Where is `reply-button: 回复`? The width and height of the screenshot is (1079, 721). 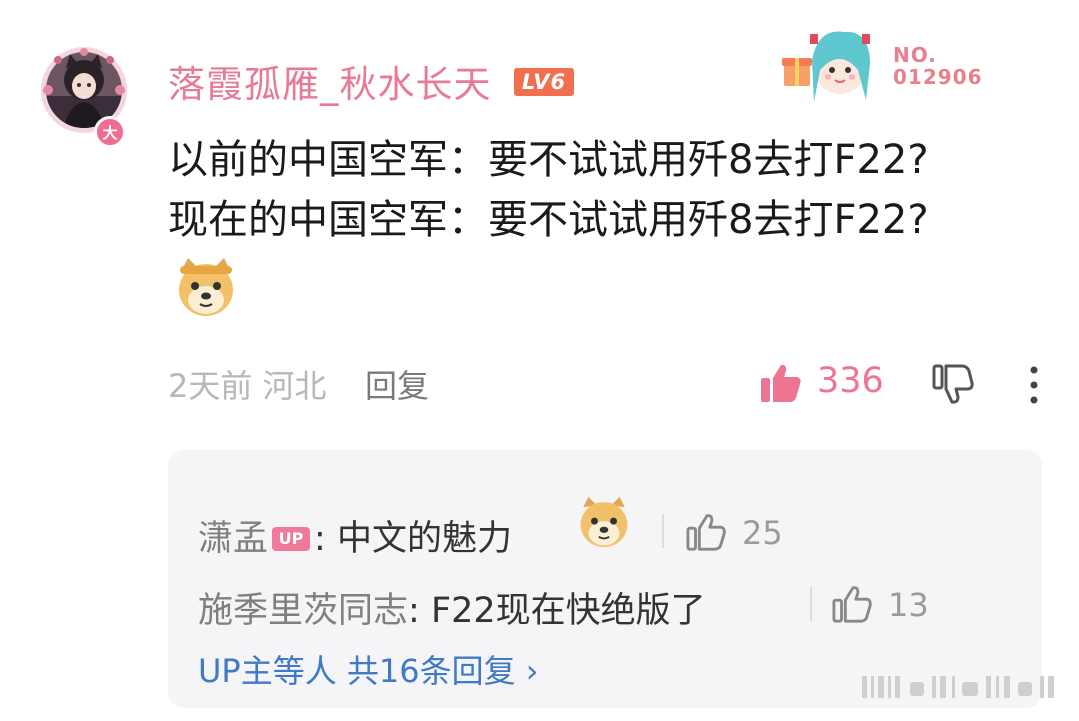 reply-button: 回复 is located at coordinates (397, 384).